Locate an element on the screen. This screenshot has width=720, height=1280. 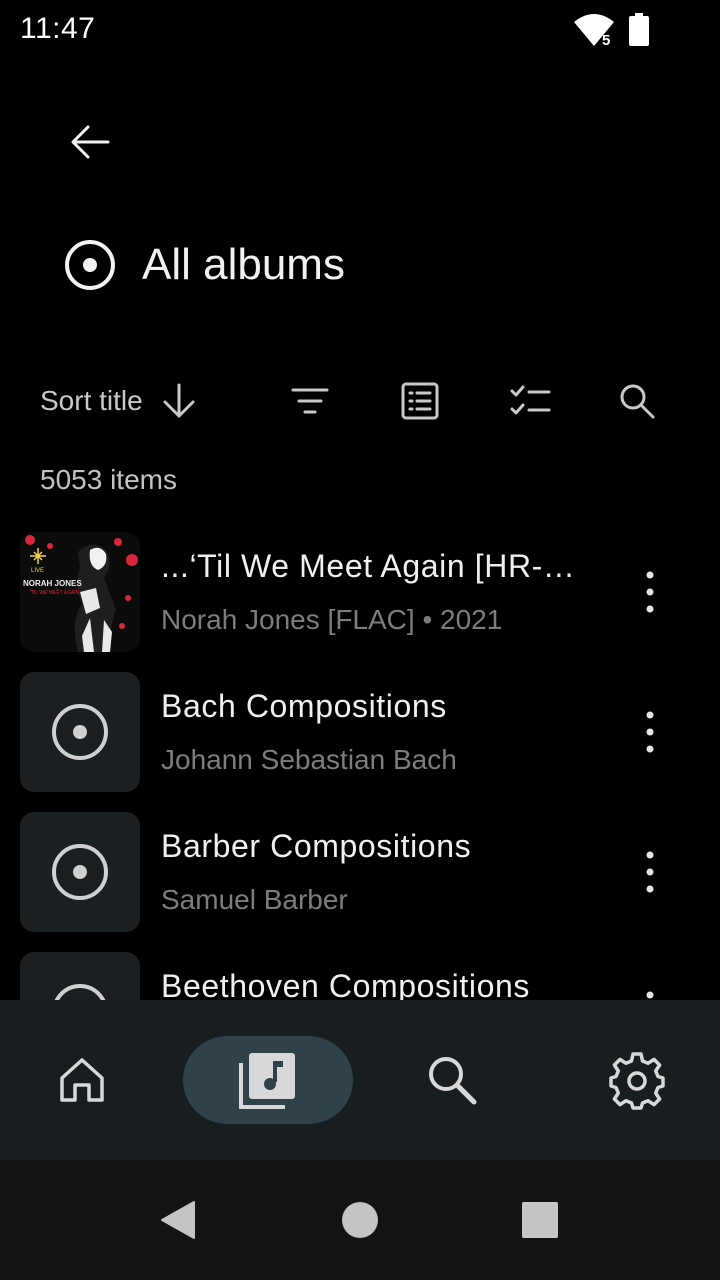
home-icon is located at coordinates (82, 1080).